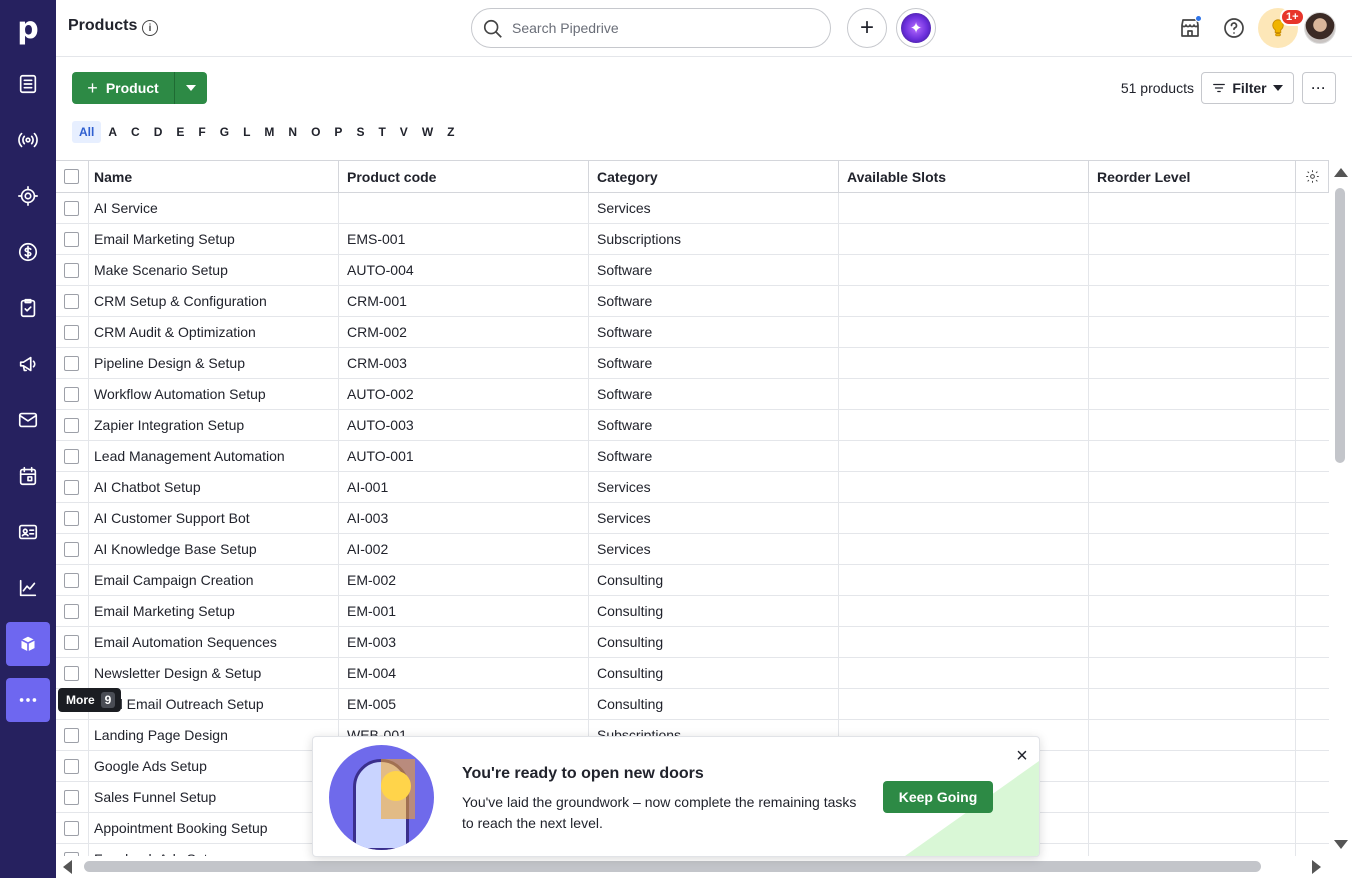 The width and height of the screenshot is (1352, 878). I want to click on alphabet-letter: D, so click(158, 132).